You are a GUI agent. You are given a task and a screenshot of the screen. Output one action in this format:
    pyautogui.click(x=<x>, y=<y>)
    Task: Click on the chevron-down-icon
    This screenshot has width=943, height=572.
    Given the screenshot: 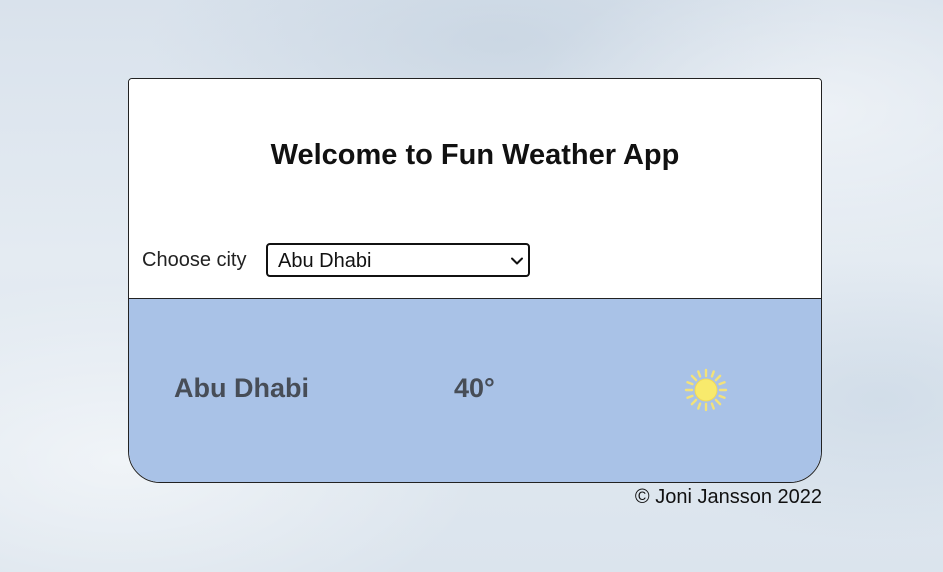 What is the action you would take?
    pyautogui.click(x=517, y=261)
    